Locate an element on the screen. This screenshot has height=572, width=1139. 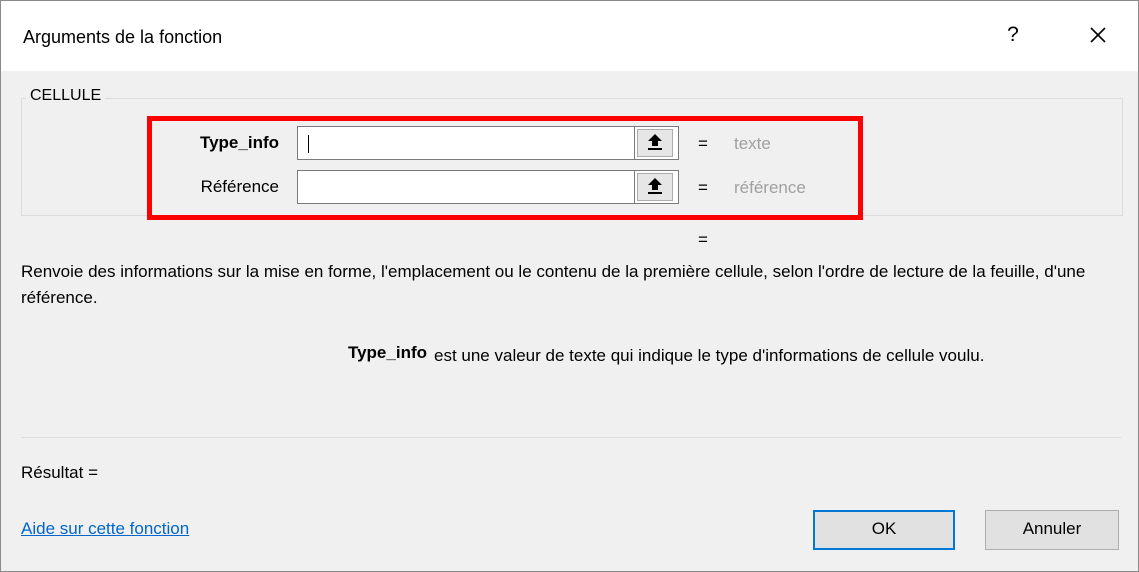
divider is located at coordinates (571, 437).